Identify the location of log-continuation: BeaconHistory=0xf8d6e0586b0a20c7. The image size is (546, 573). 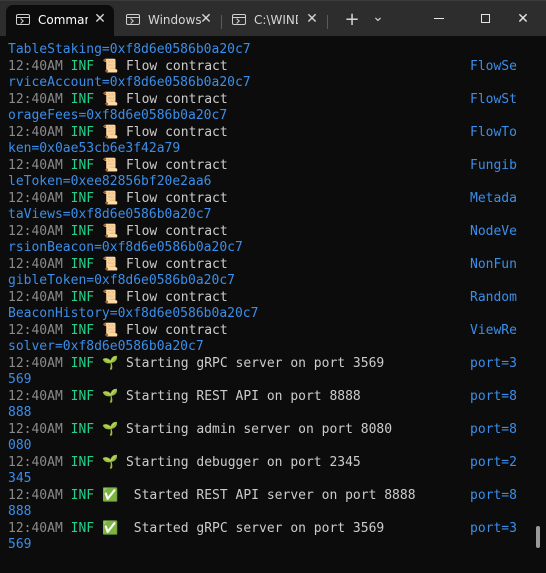
(133, 313).